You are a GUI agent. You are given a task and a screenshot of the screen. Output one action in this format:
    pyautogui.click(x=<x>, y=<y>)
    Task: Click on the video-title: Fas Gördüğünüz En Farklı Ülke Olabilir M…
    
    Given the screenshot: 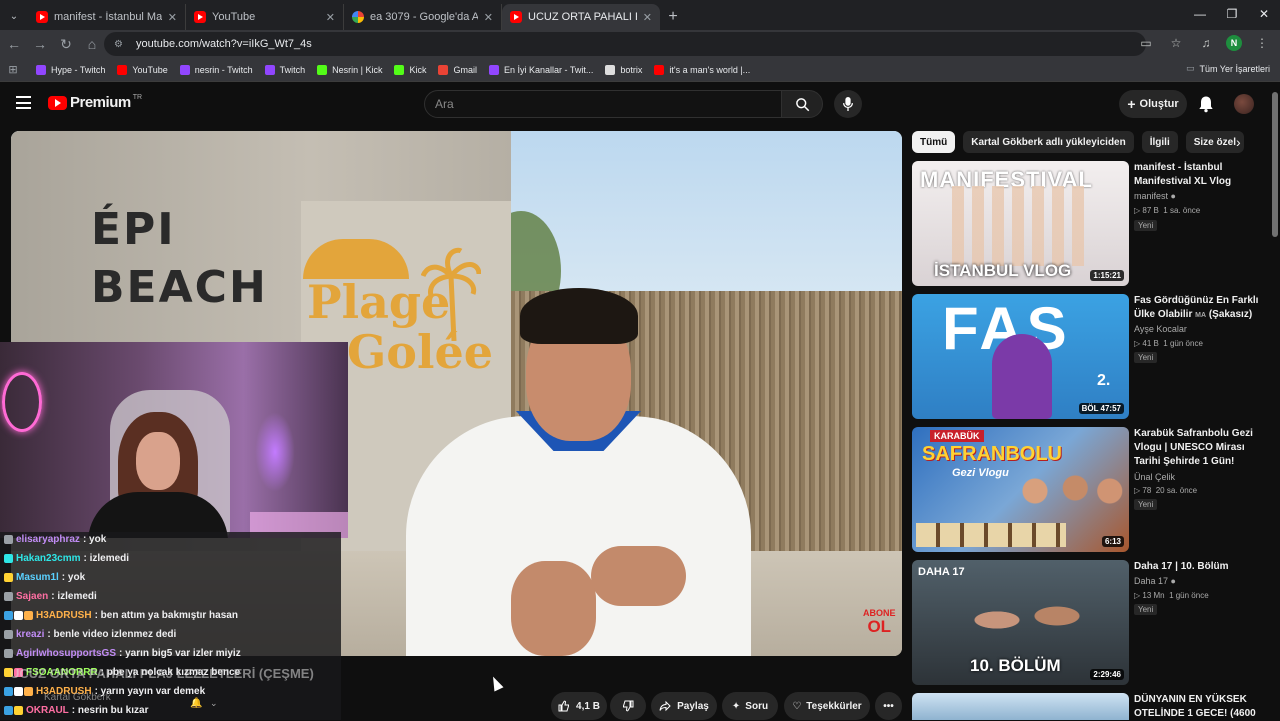 What is the action you would take?
    pyautogui.click(x=1198, y=308)
    